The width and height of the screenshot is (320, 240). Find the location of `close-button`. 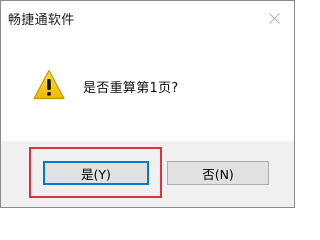

close-button is located at coordinates (274, 18).